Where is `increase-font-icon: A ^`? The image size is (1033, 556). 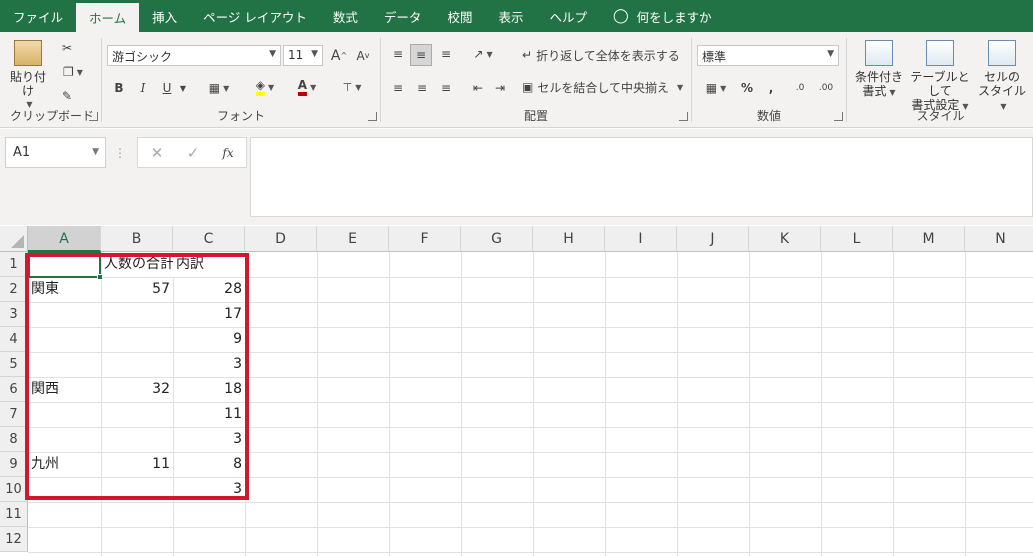 increase-font-icon: A ^ is located at coordinates (339, 55).